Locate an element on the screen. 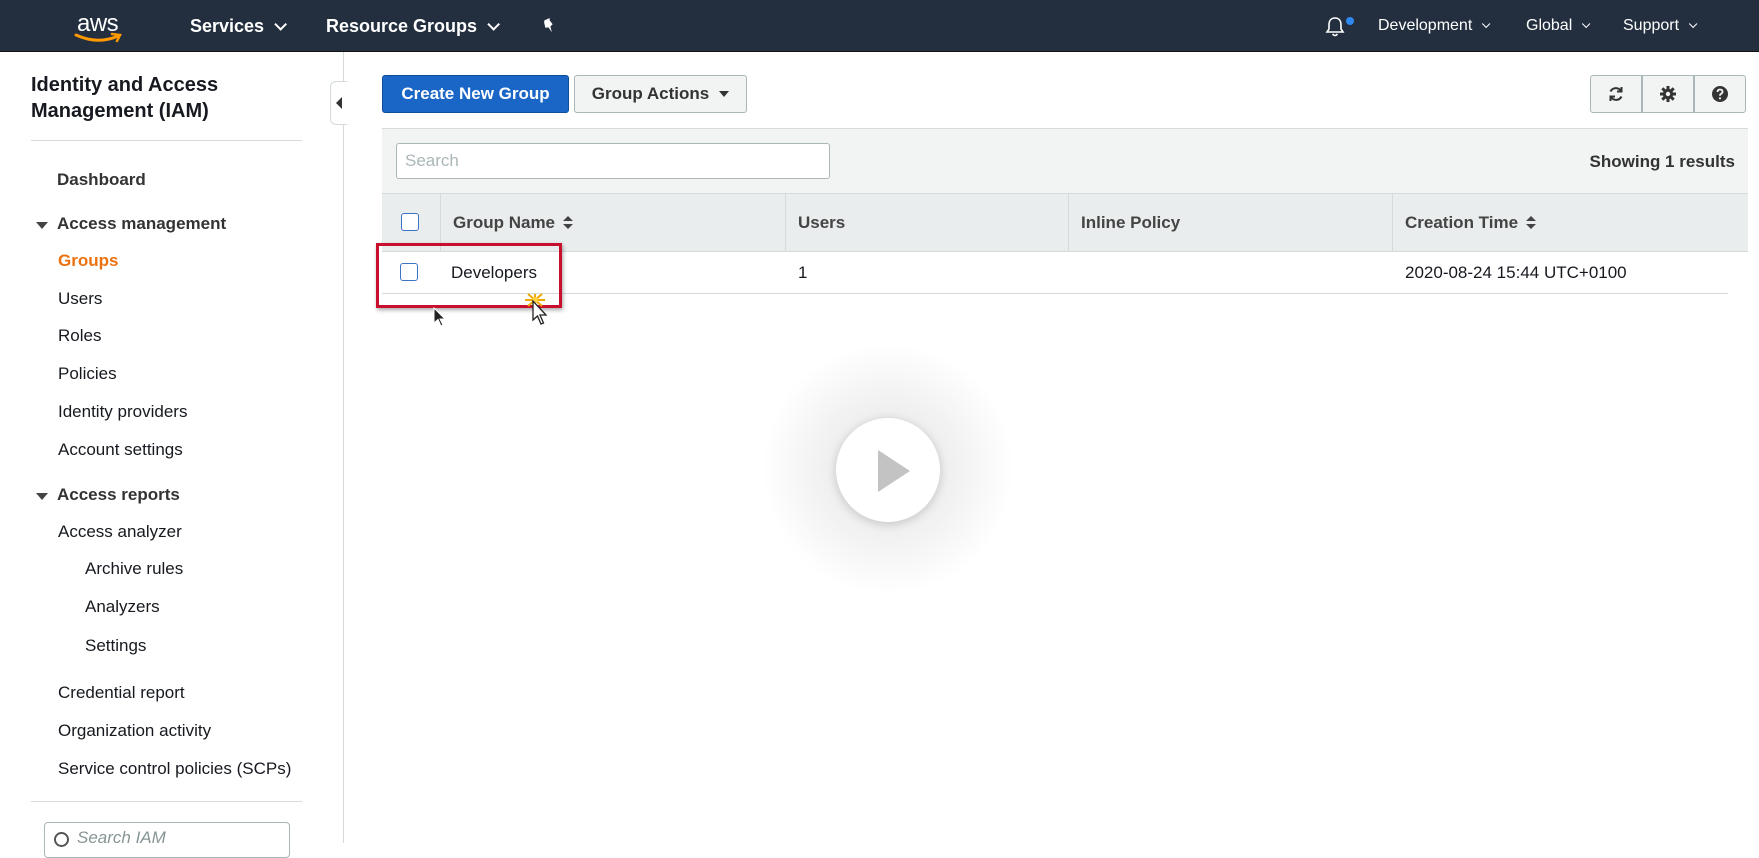 The height and width of the screenshot is (858, 1759). sidebar-item-roles: Roles is located at coordinates (79, 336).